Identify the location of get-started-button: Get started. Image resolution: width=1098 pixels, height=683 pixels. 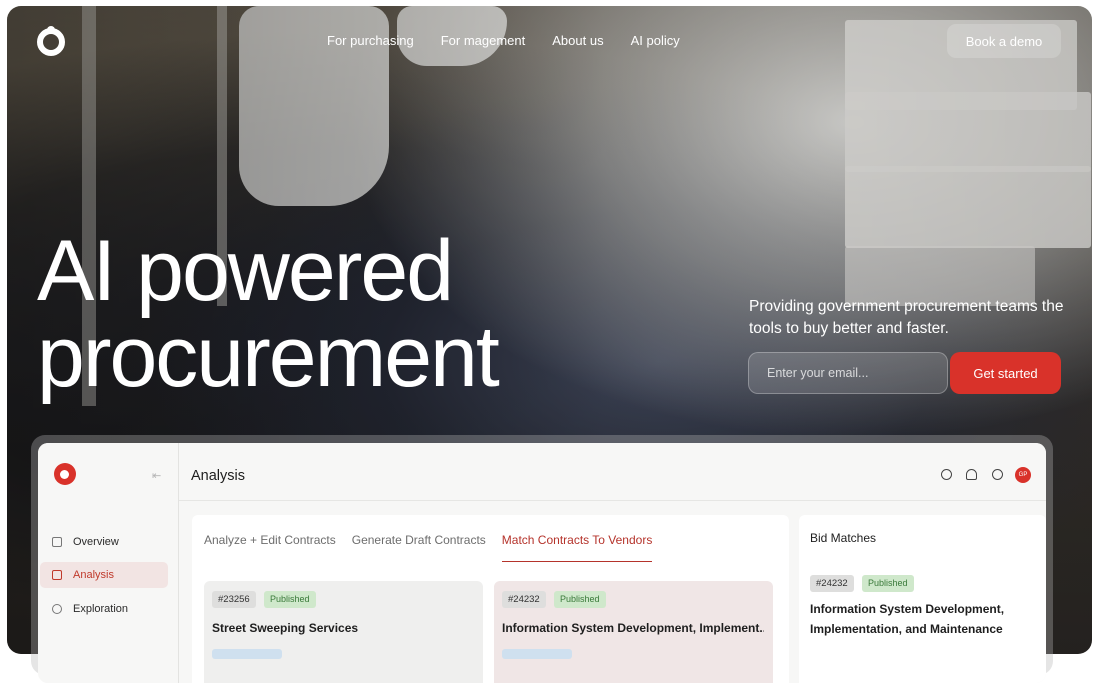
(1005, 373).